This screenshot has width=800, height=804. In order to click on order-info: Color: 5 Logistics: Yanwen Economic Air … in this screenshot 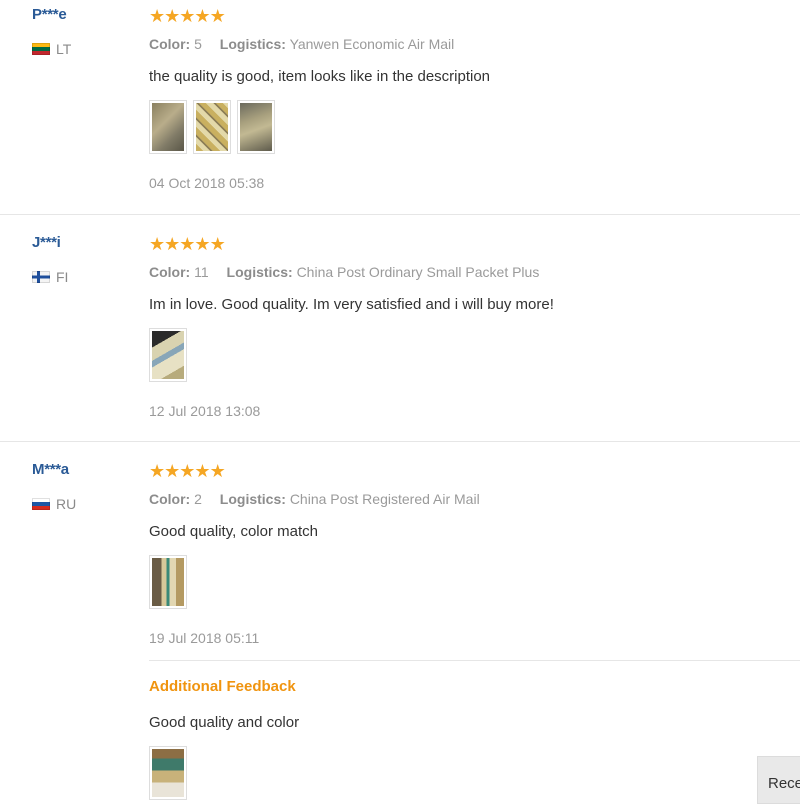, I will do `click(308, 44)`.